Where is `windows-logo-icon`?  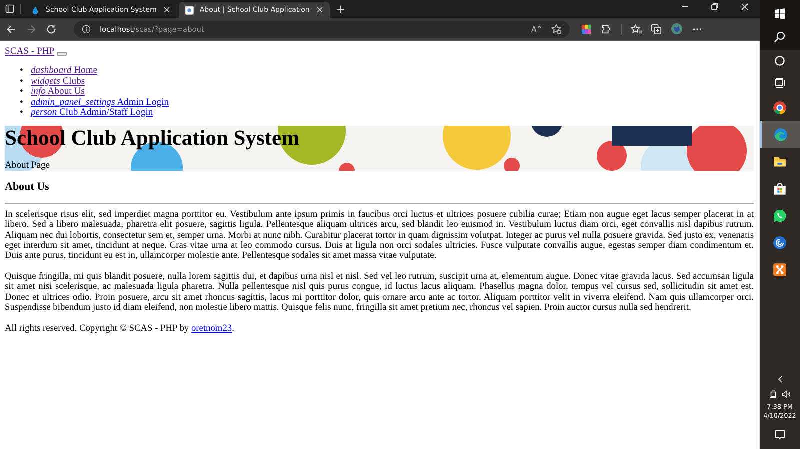 windows-logo-icon is located at coordinates (780, 14).